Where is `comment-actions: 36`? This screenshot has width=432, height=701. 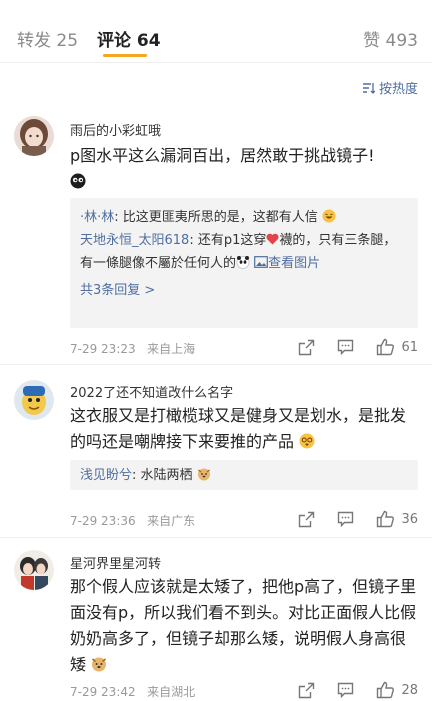 comment-actions: 36 is located at coordinates (358, 519).